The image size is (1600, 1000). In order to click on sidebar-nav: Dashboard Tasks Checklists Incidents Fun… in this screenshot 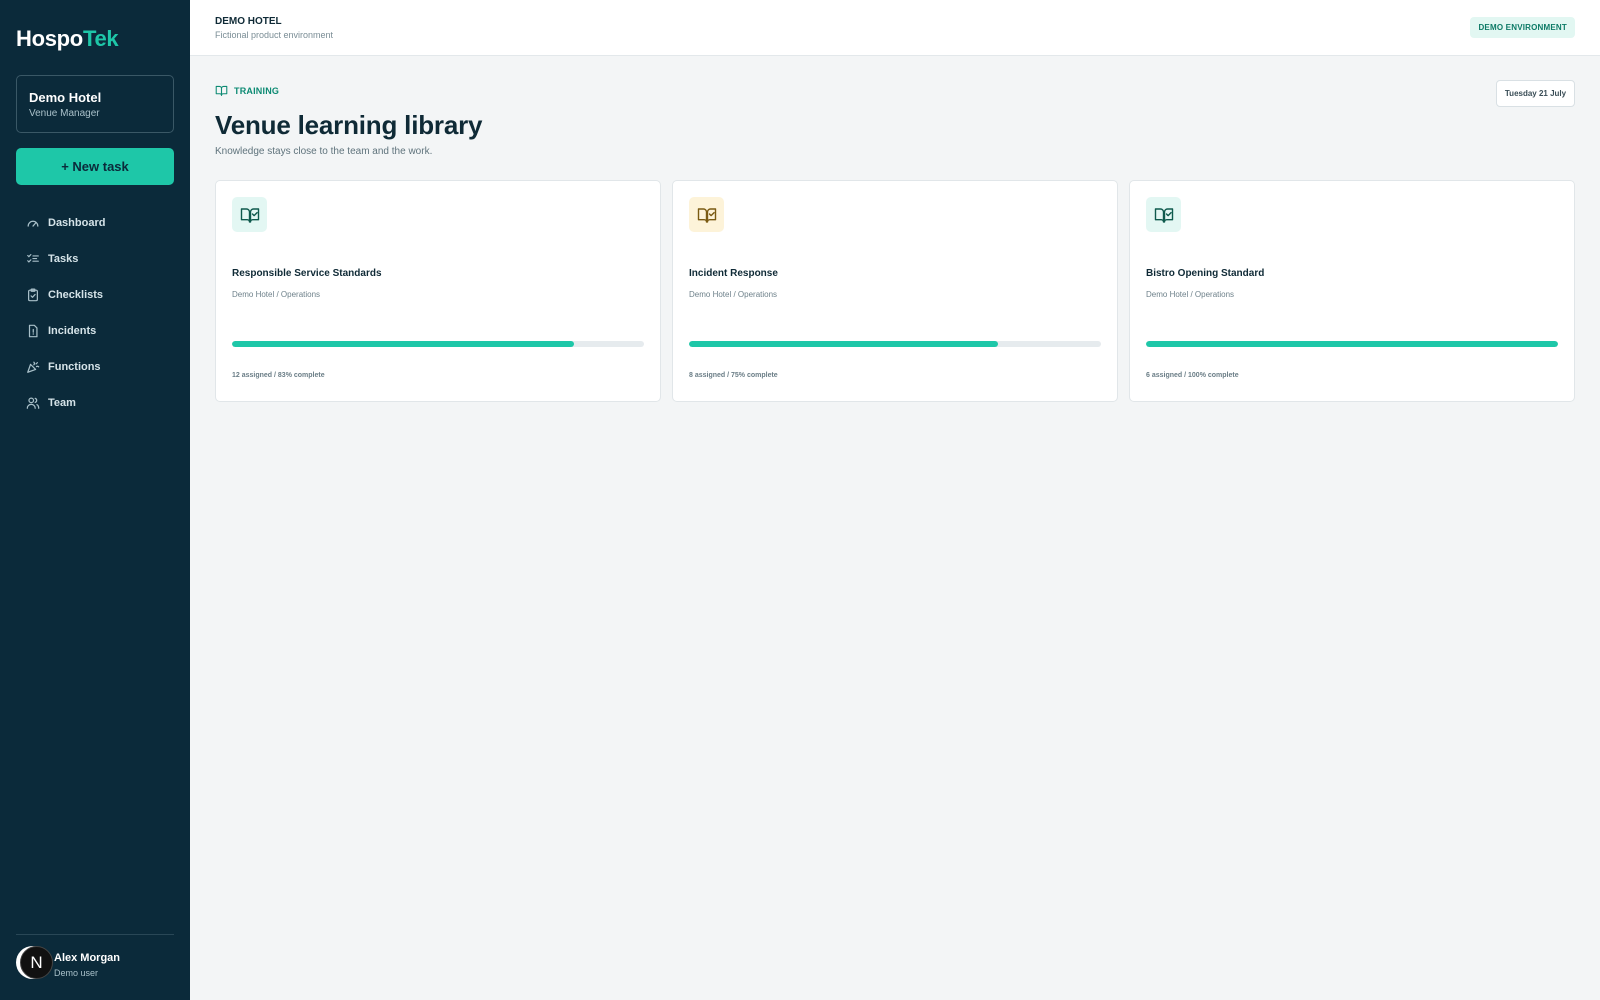, I will do `click(95, 313)`.